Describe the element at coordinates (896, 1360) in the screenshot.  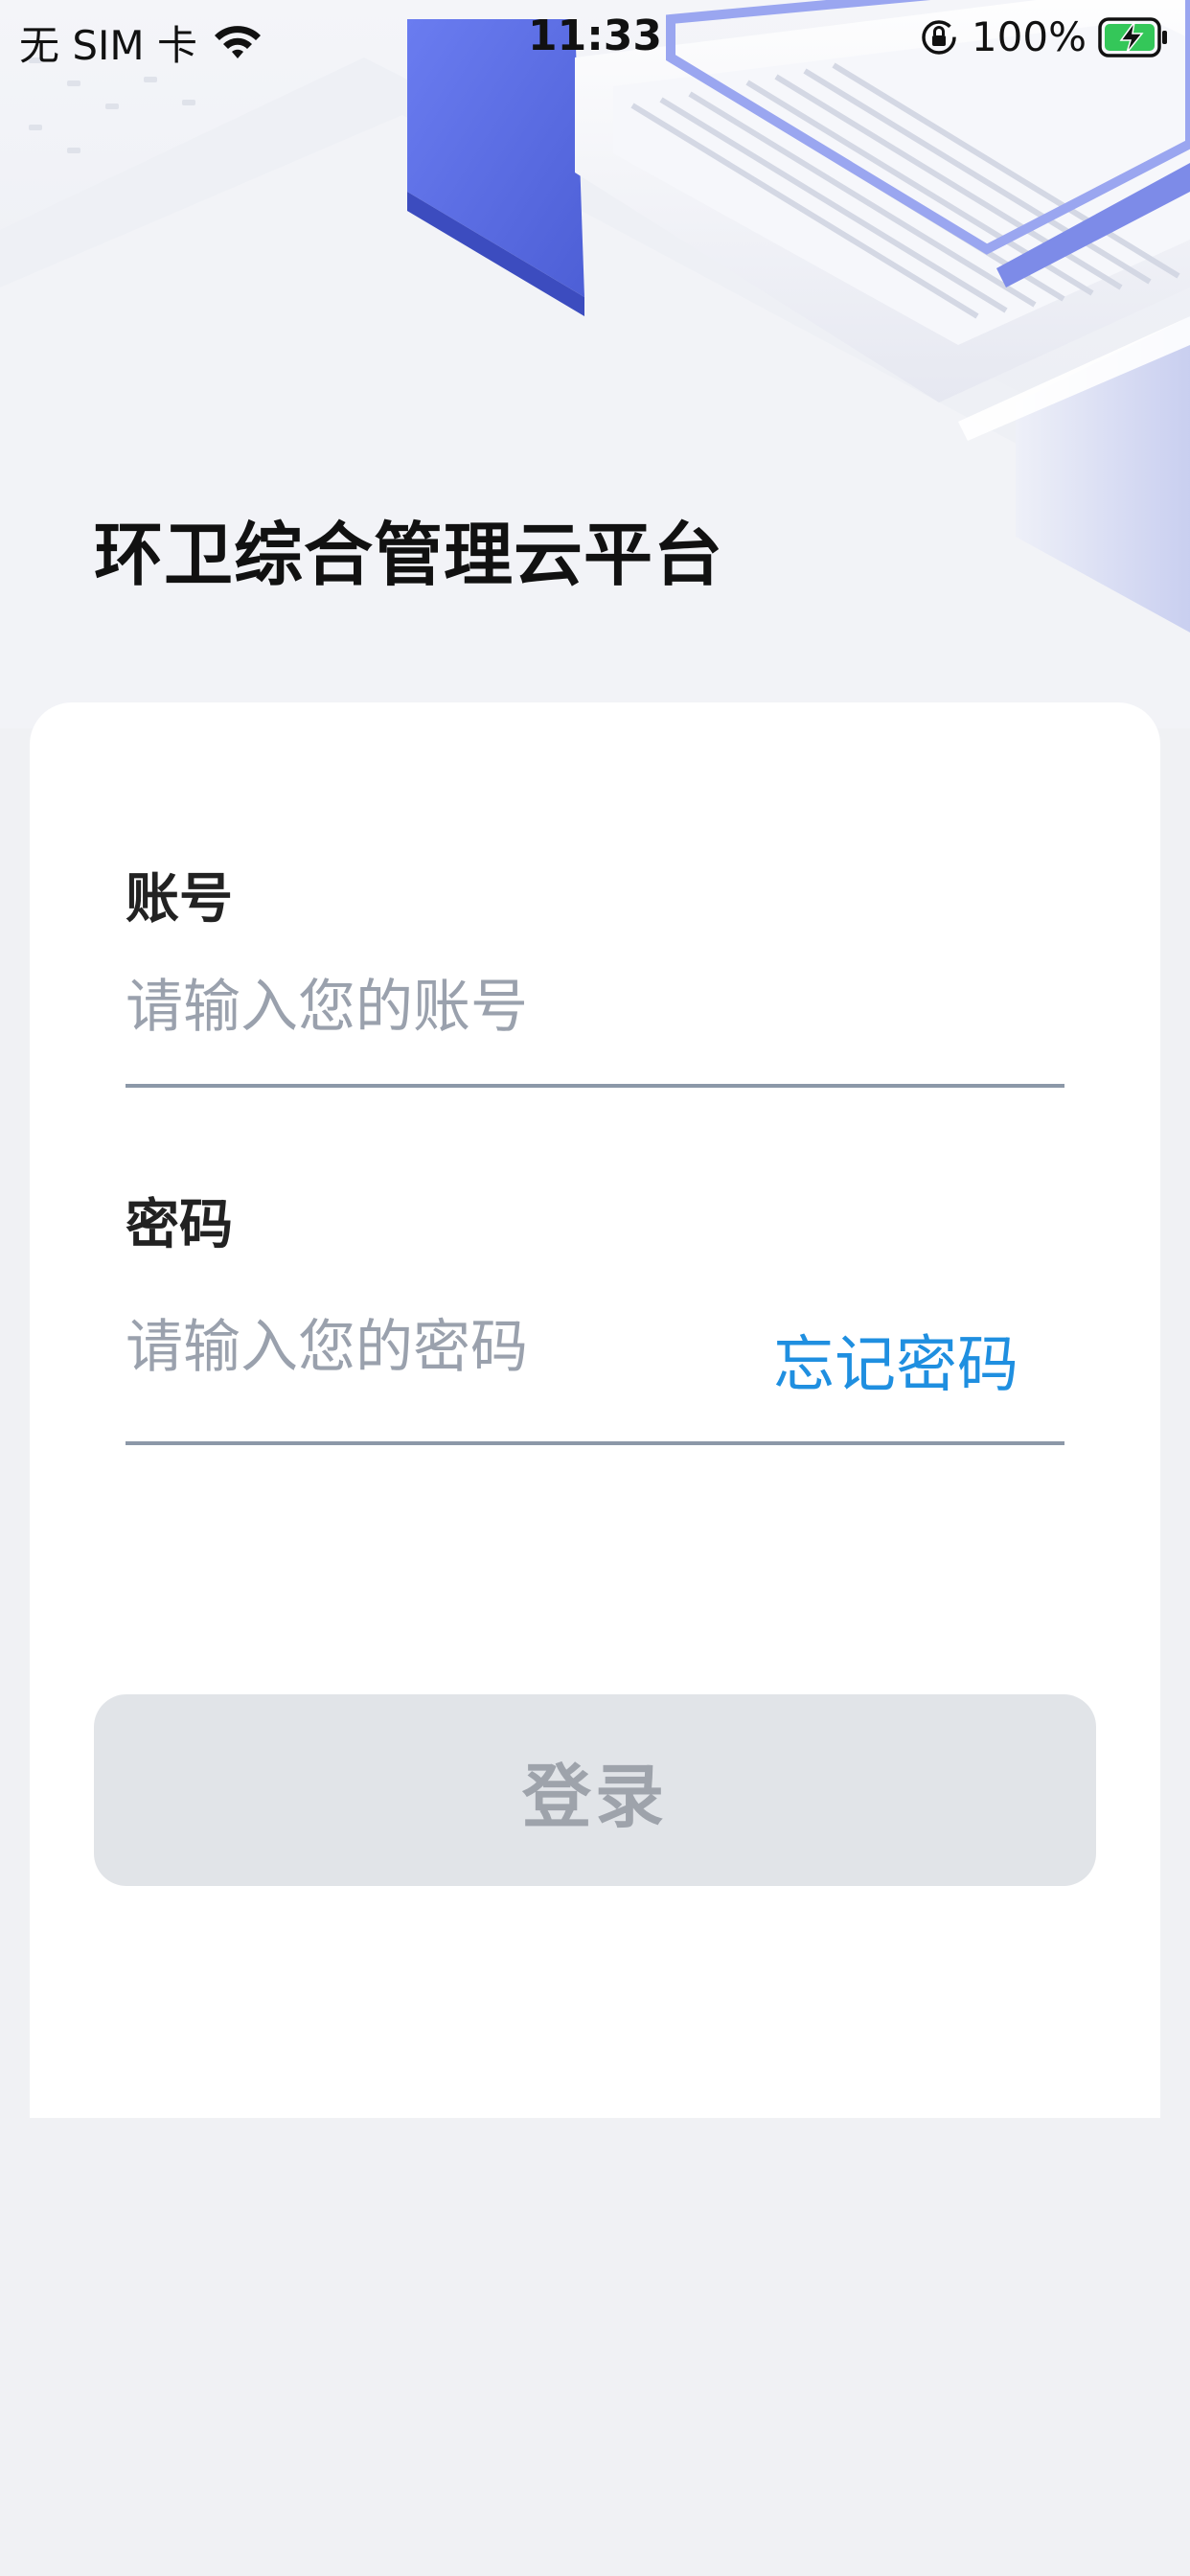
I see `forgot-password-link: 忘记密码` at that location.